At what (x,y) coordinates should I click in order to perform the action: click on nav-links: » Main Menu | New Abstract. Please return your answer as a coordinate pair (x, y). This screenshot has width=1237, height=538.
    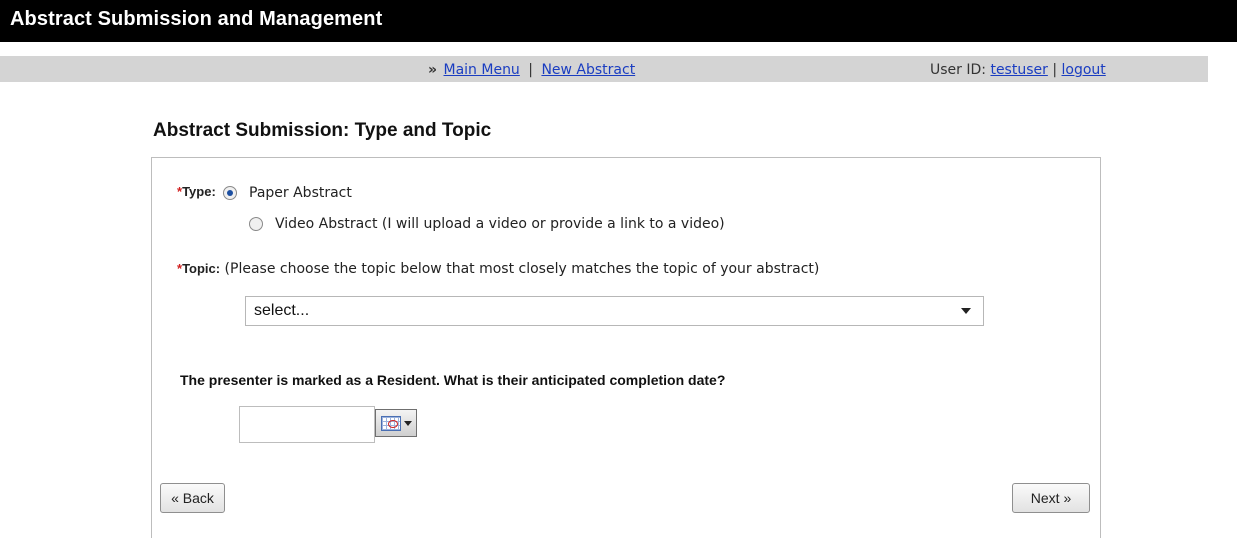
    Looking at the image, I should click on (531, 70).